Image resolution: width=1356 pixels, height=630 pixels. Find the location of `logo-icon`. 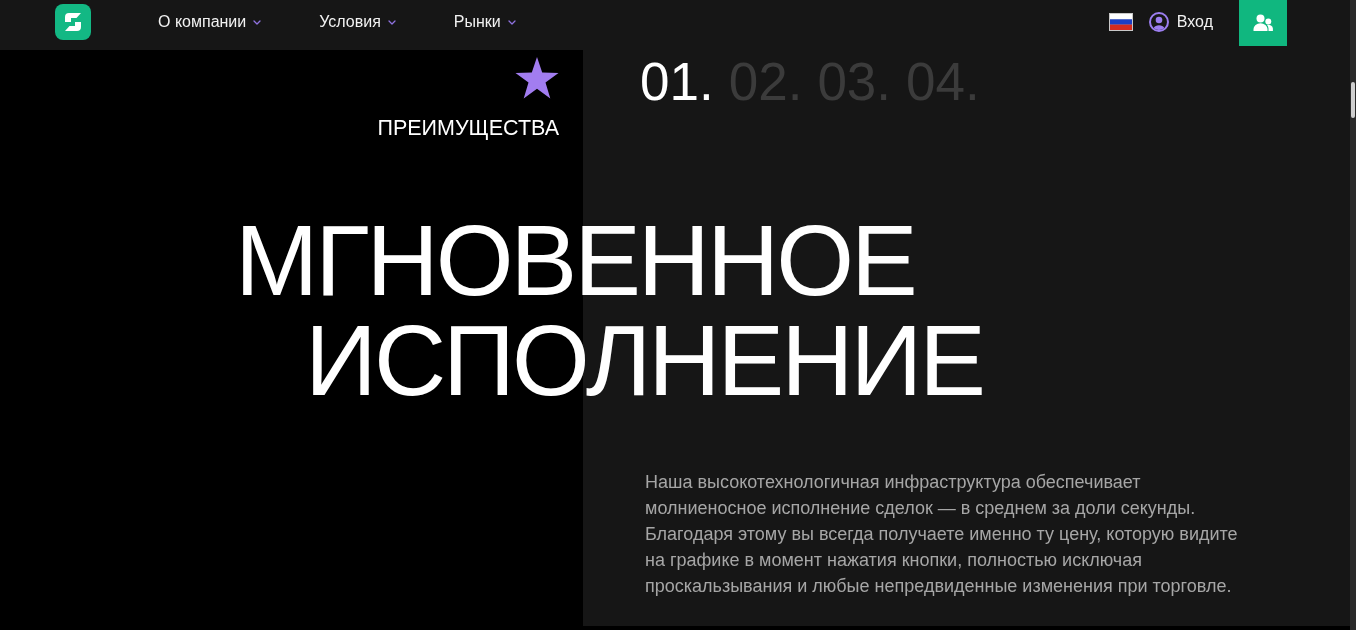

logo-icon is located at coordinates (73, 22).